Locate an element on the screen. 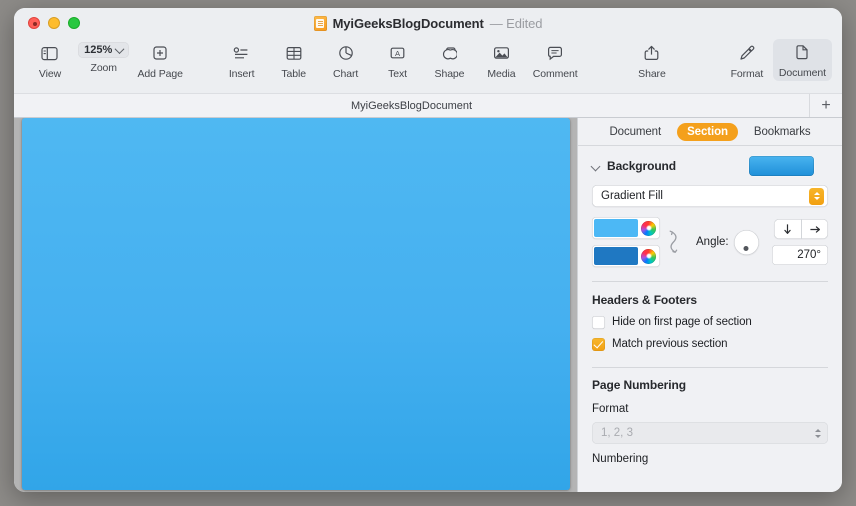 The height and width of the screenshot is (506, 856). media-button: Media is located at coordinates (501, 60).